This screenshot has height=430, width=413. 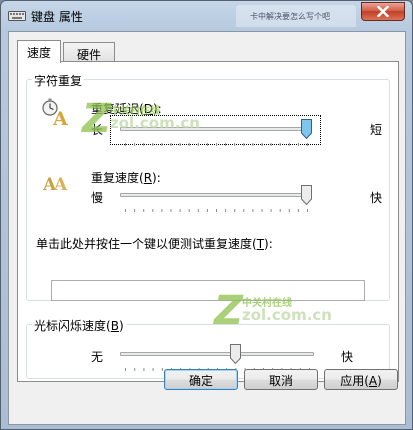 I want to click on close-button, so click(x=383, y=11).